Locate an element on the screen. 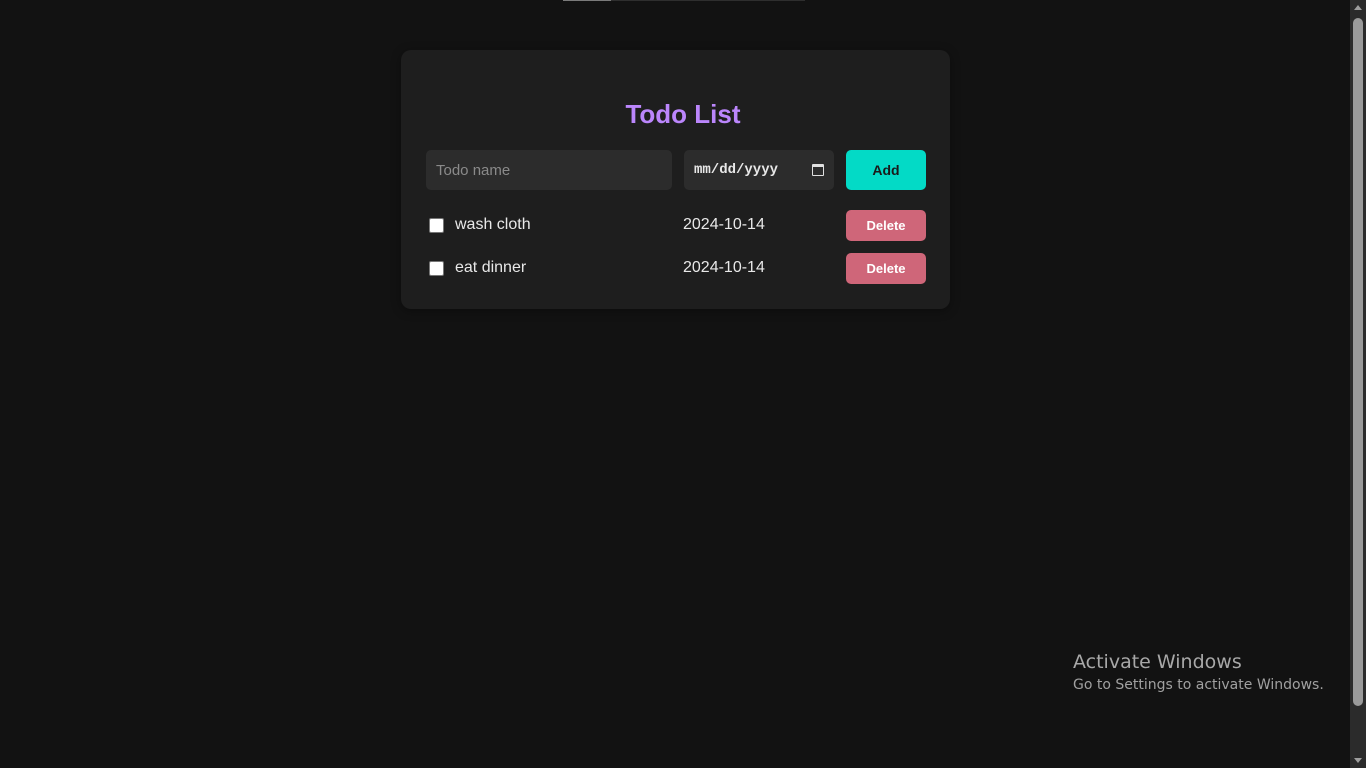 The image size is (1366, 768). calendar-icon is located at coordinates (818, 170).